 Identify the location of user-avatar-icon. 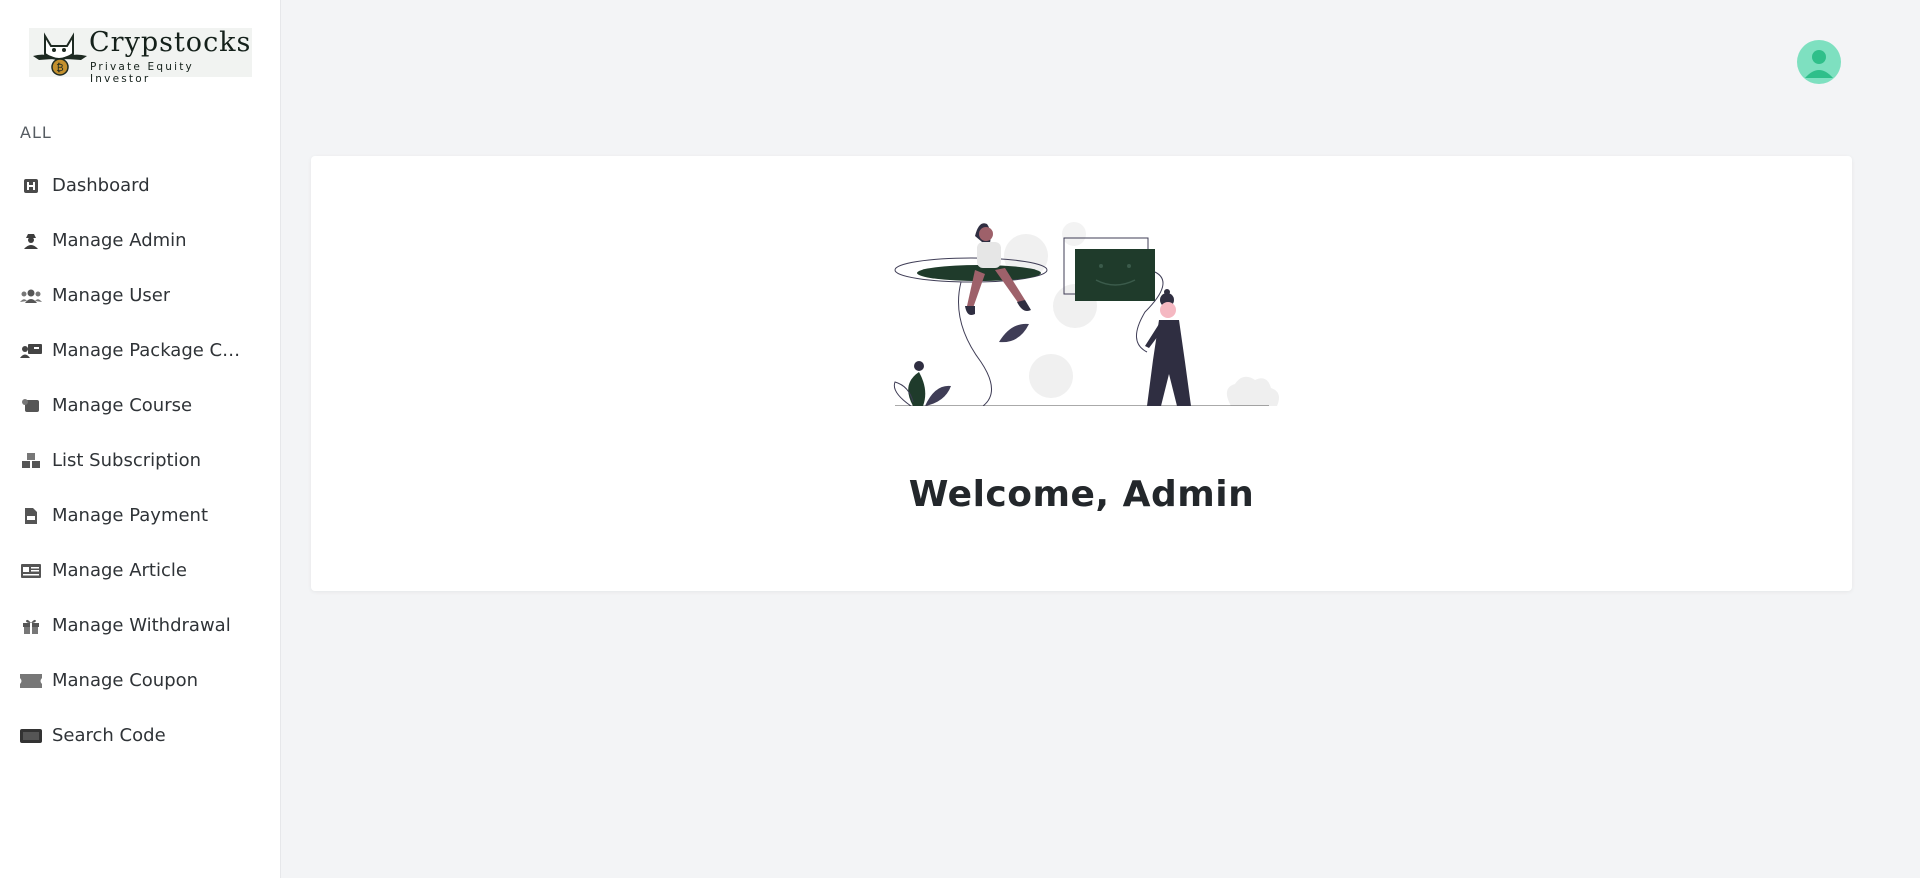
(1819, 64).